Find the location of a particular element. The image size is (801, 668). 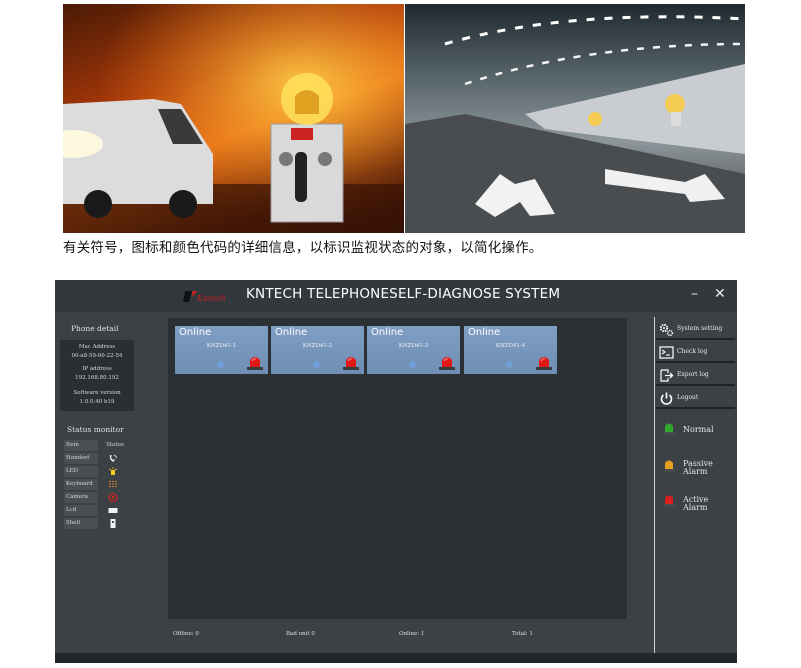

status-item-label: Lcd is located at coordinates (81, 510).